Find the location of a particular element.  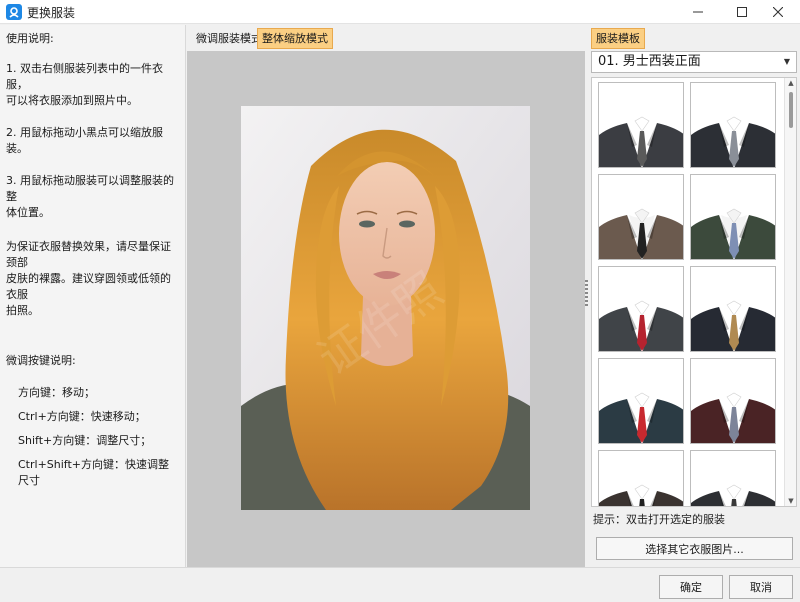

instruction-item-2: 2. 用鼠标拖动小黑点可以缩放服装。 is located at coordinates (84, 140).